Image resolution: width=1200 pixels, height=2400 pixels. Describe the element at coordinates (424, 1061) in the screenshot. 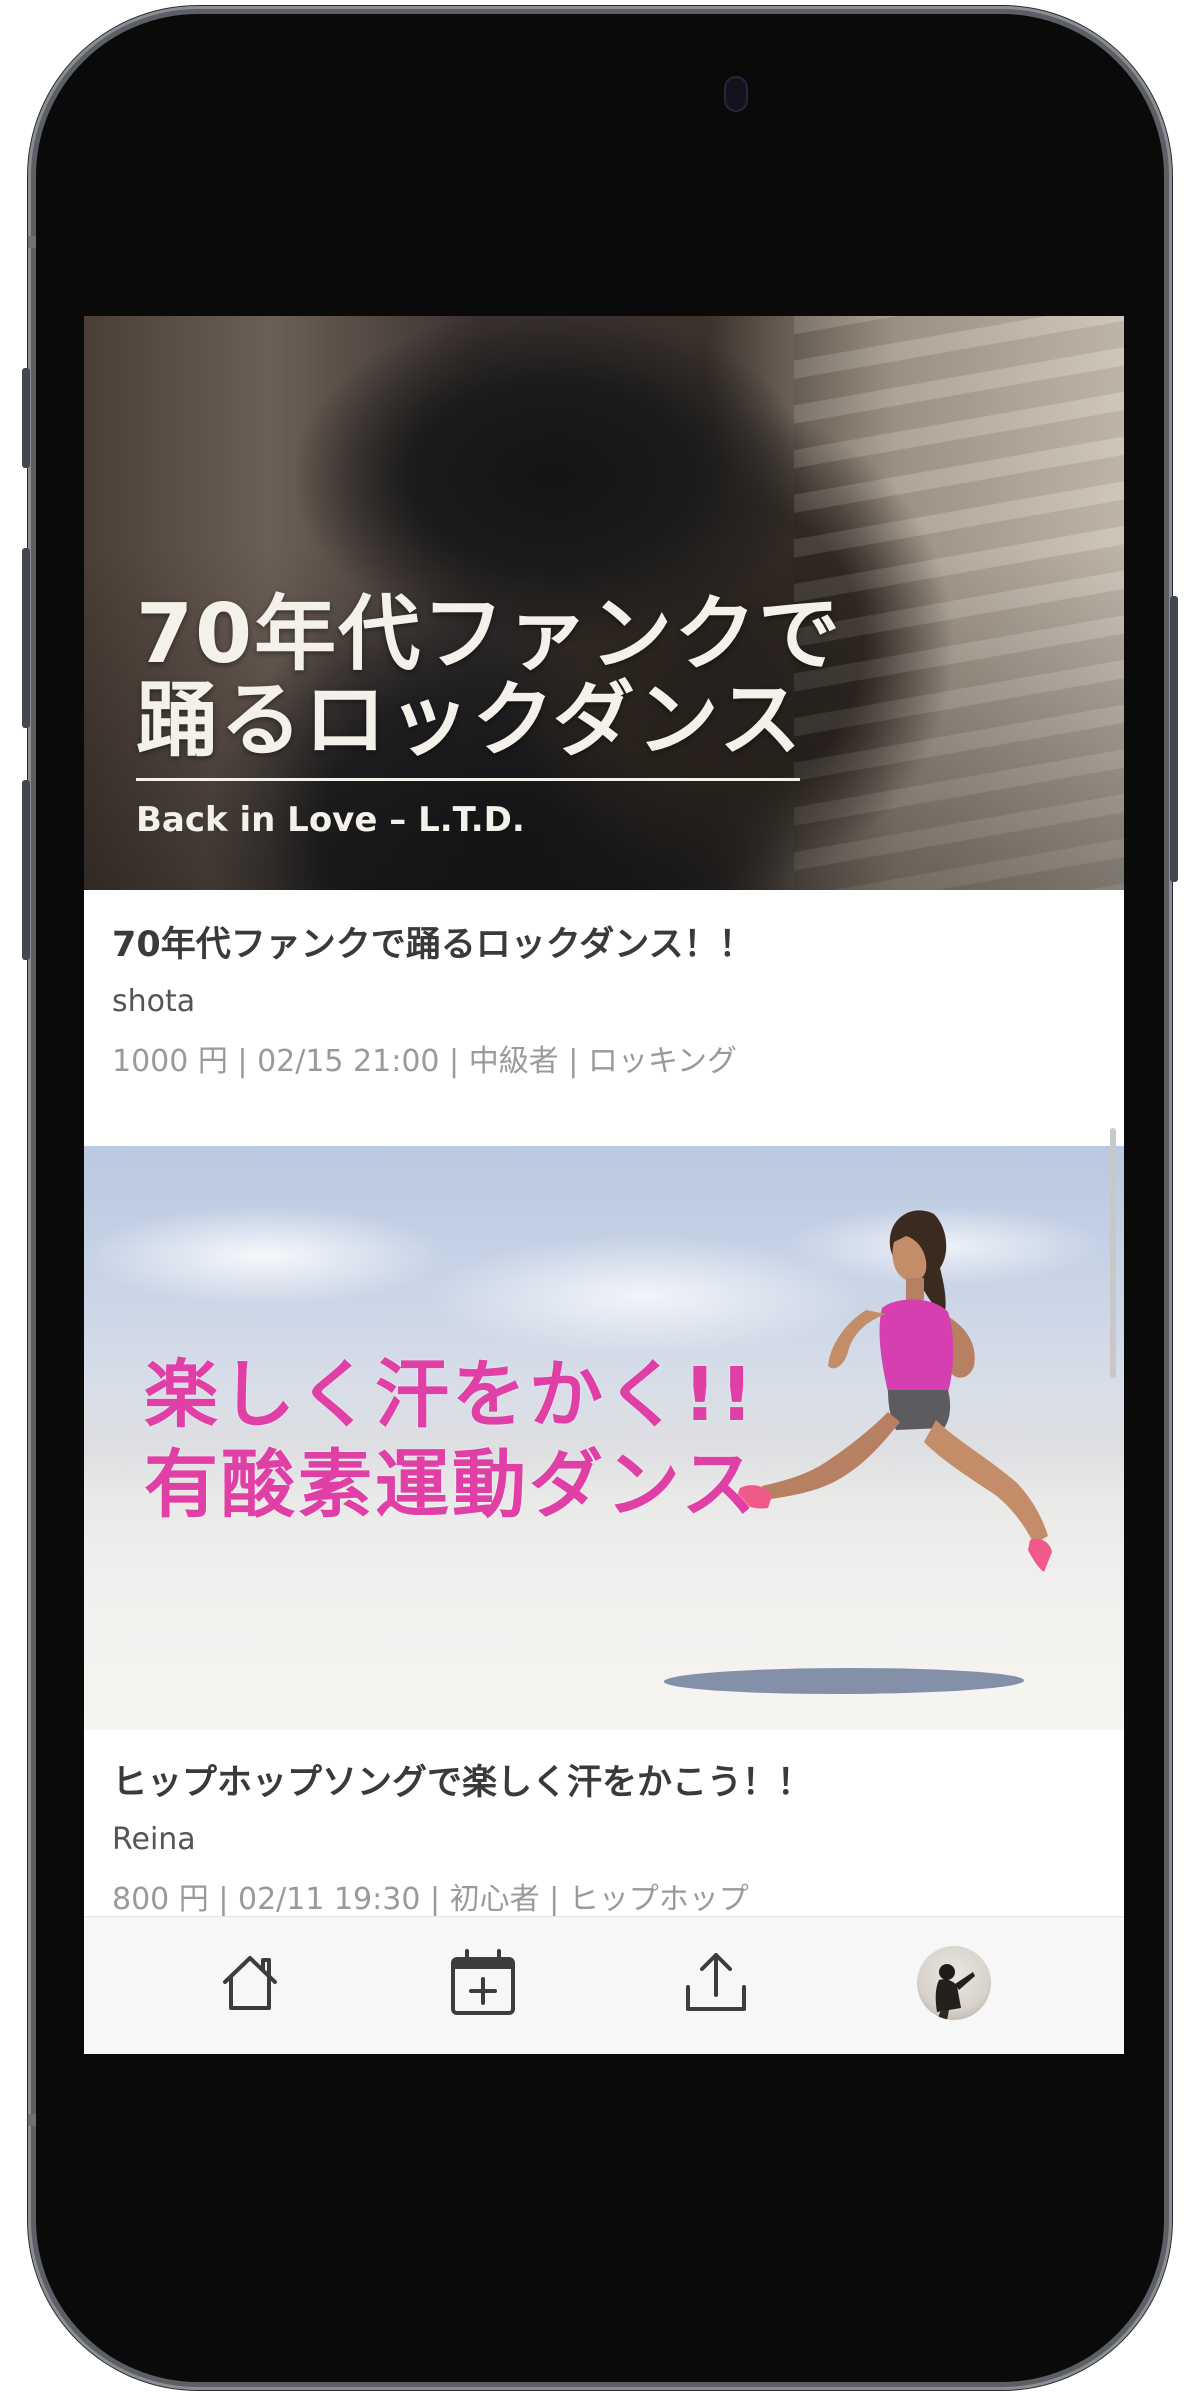

I see `lesson-meta: 1000 円 | 02/15 21:00 | 中級者 | ロッキング` at that location.